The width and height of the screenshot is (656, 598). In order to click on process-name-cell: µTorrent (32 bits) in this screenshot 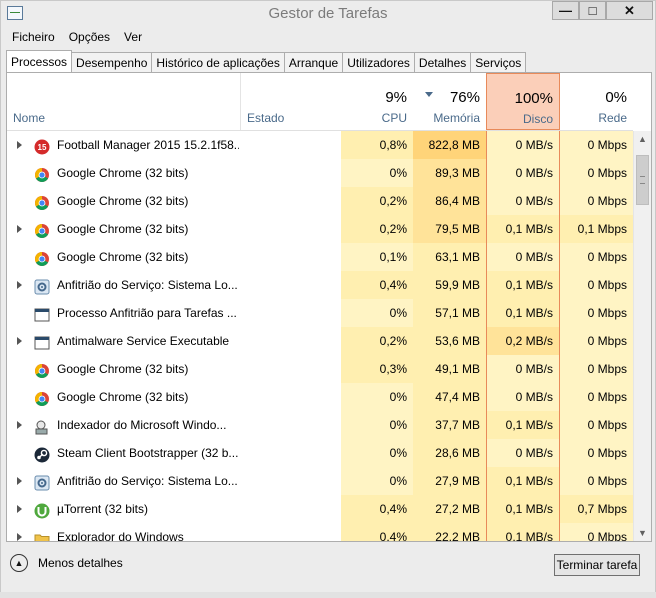, I will do `click(174, 509)`.